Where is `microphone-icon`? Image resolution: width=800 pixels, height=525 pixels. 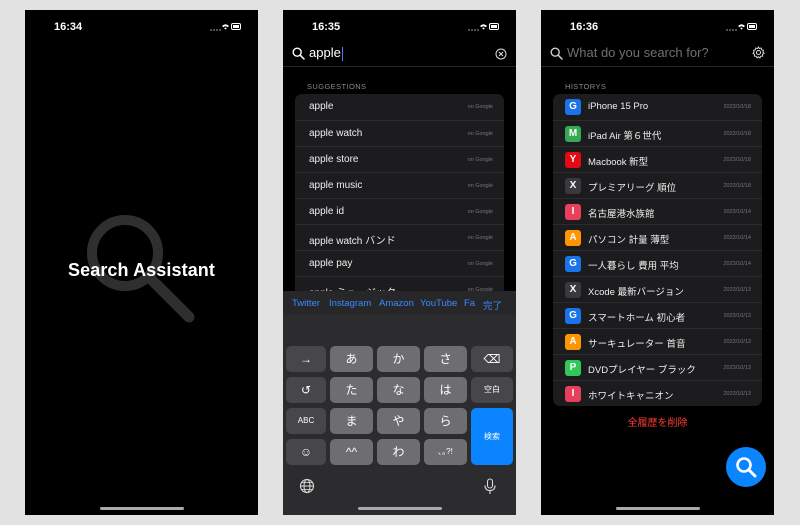 microphone-icon is located at coordinates (490, 489).